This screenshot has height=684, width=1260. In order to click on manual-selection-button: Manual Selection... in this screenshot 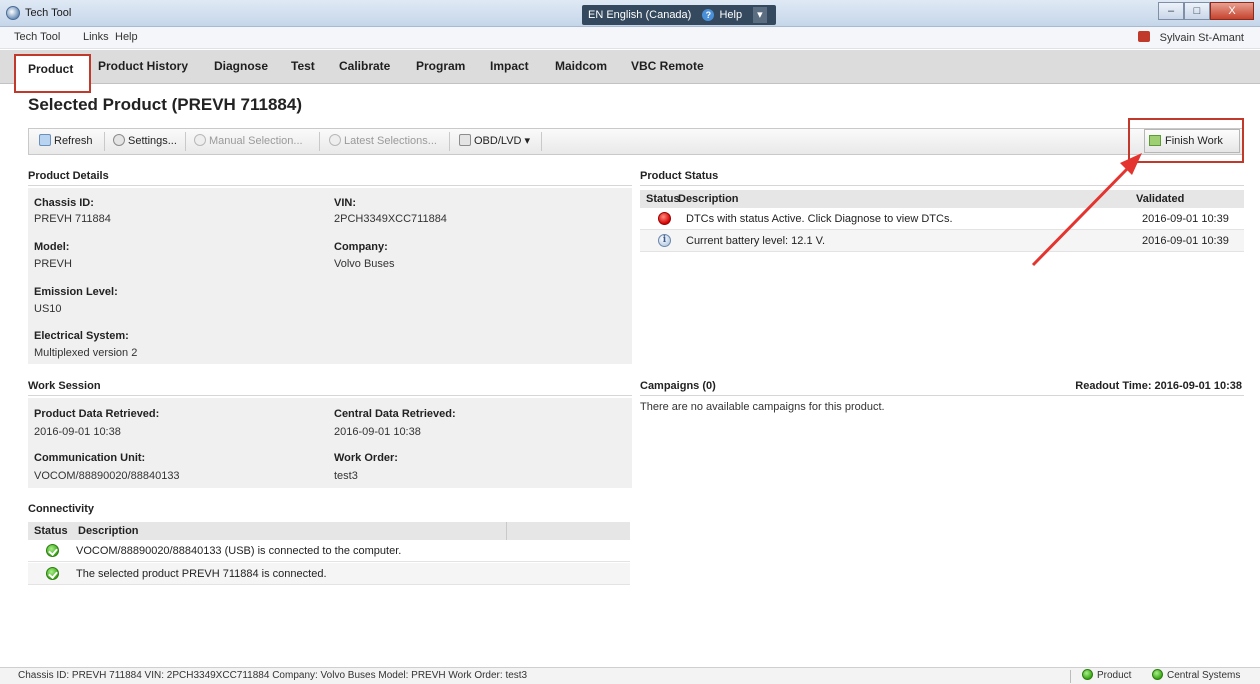, I will do `click(248, 140)`.